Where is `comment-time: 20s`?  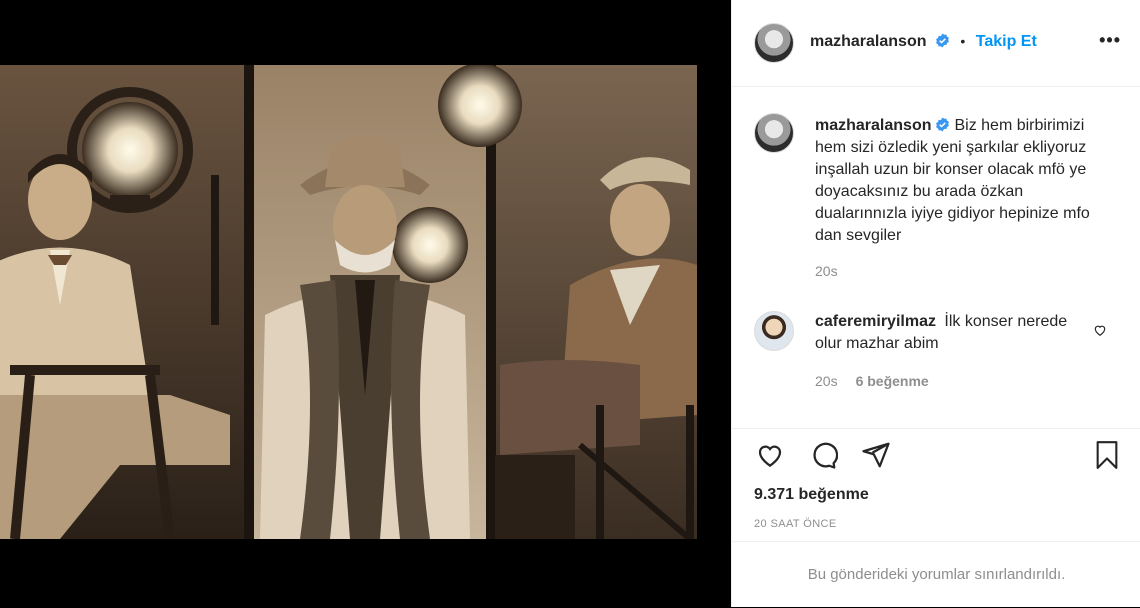 comment-time: 20s is located at coordinates (826, 381).